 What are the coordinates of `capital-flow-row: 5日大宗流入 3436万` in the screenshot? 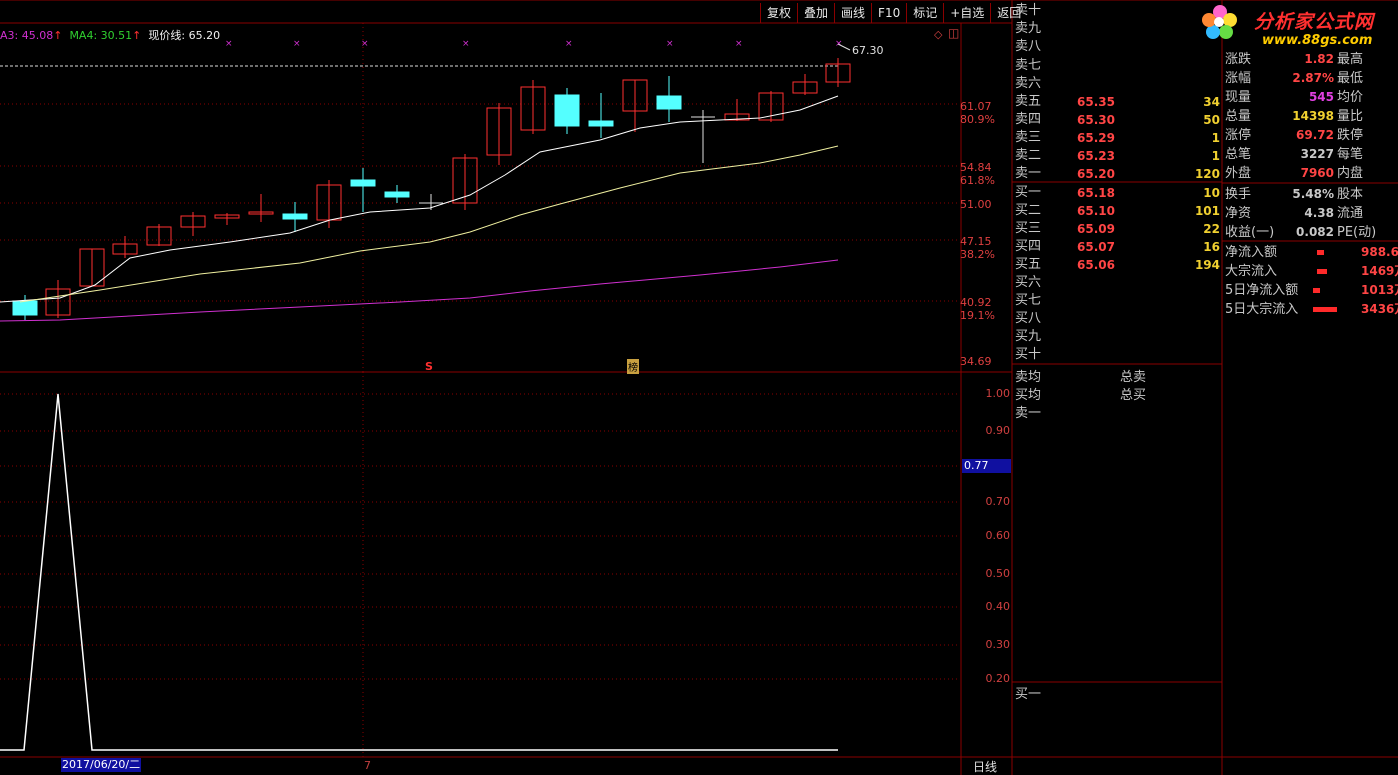 It's located at (1311, 309).